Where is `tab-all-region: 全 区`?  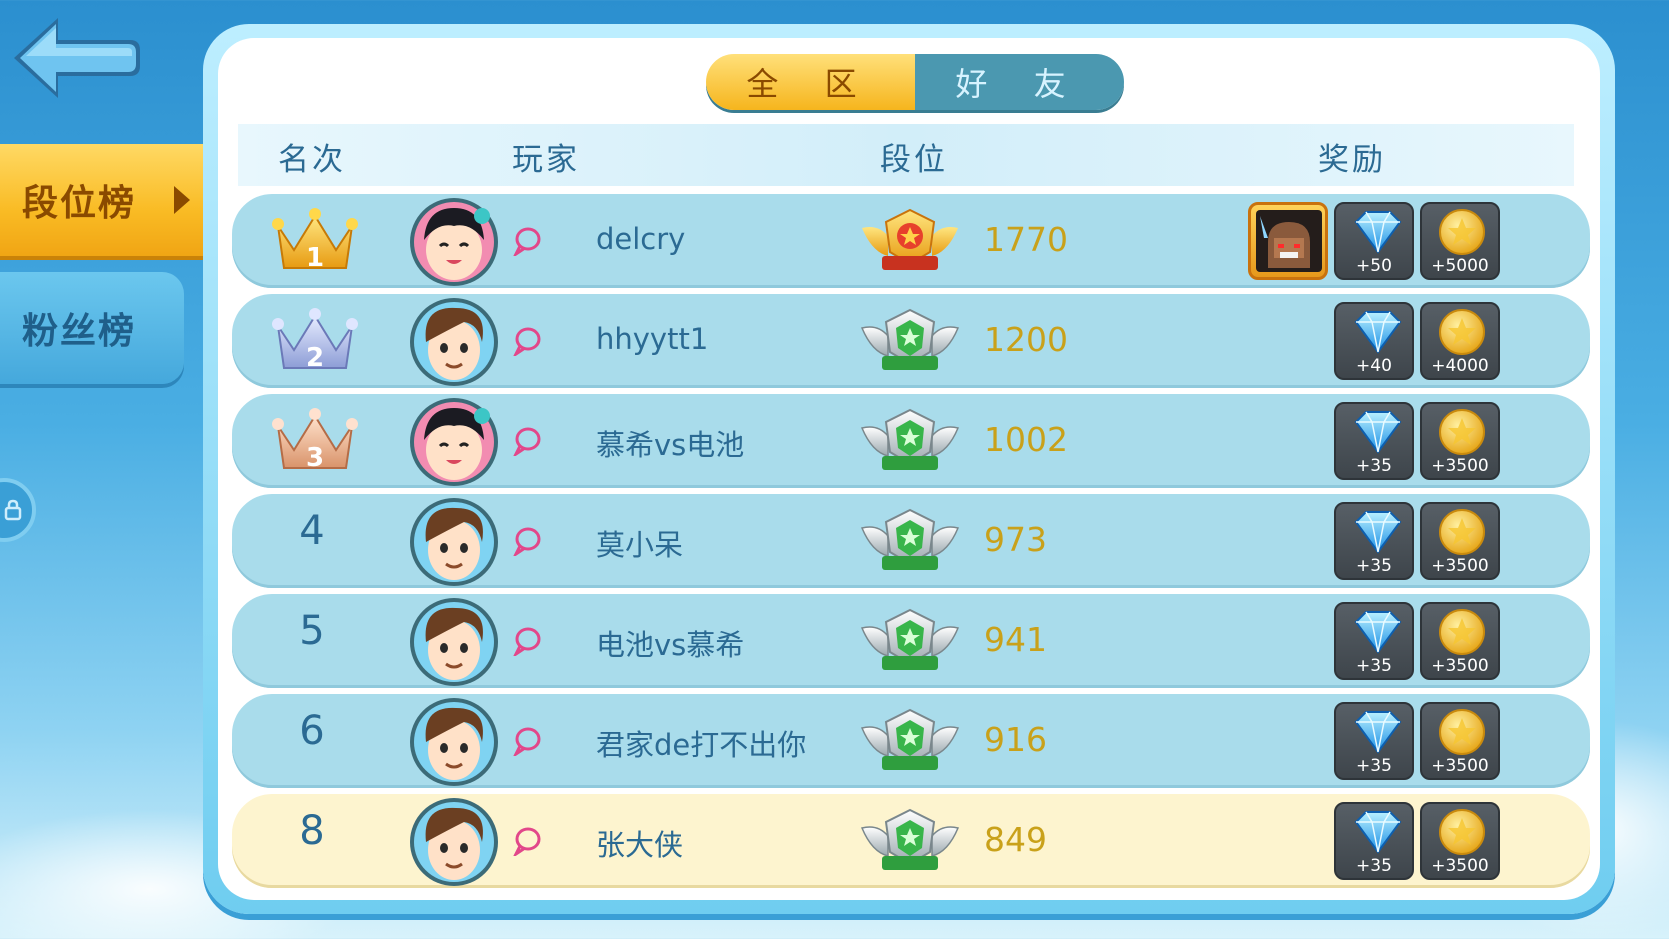
tab-all-region: 全 区 is located at coordinates (810, 82).